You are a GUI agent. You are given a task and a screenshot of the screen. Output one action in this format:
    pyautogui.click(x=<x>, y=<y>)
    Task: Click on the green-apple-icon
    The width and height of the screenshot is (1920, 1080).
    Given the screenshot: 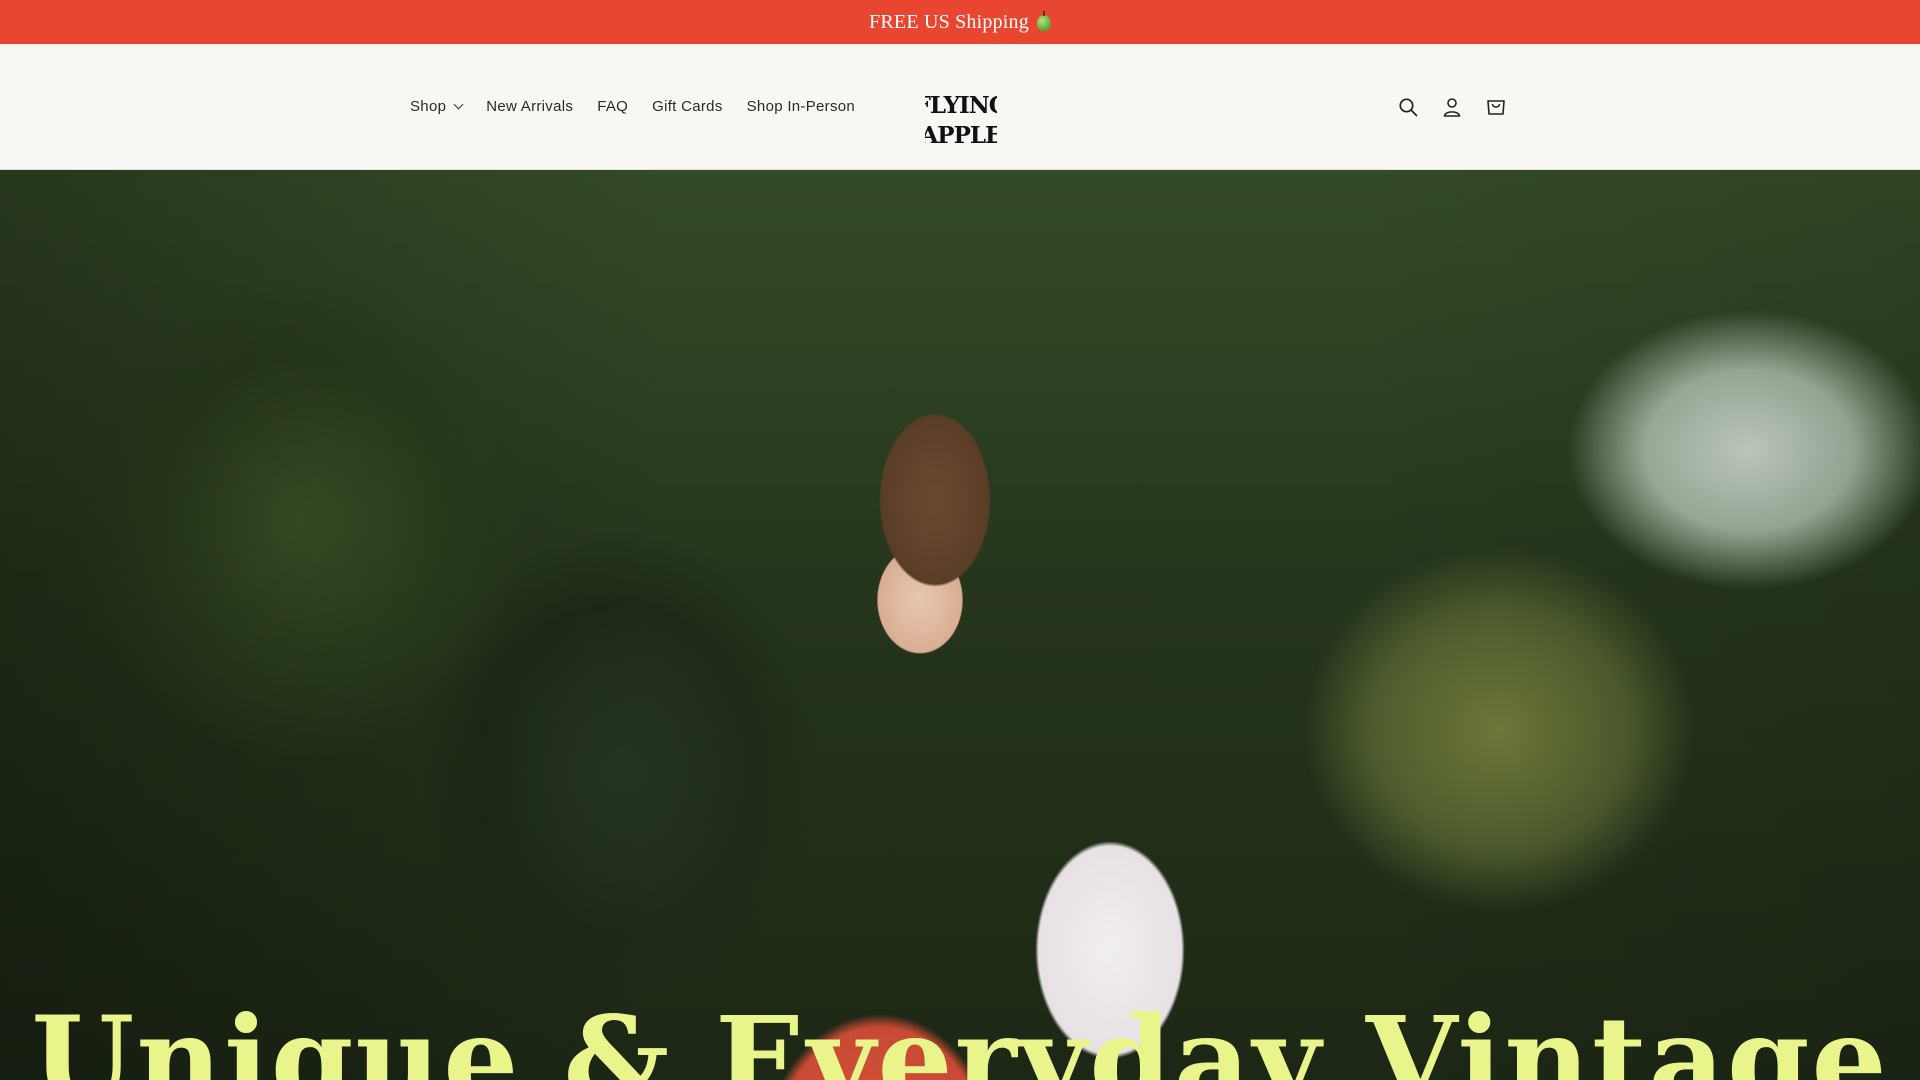 What is the action you would take?
    pyautogui.click(x=1043, y=21)
    